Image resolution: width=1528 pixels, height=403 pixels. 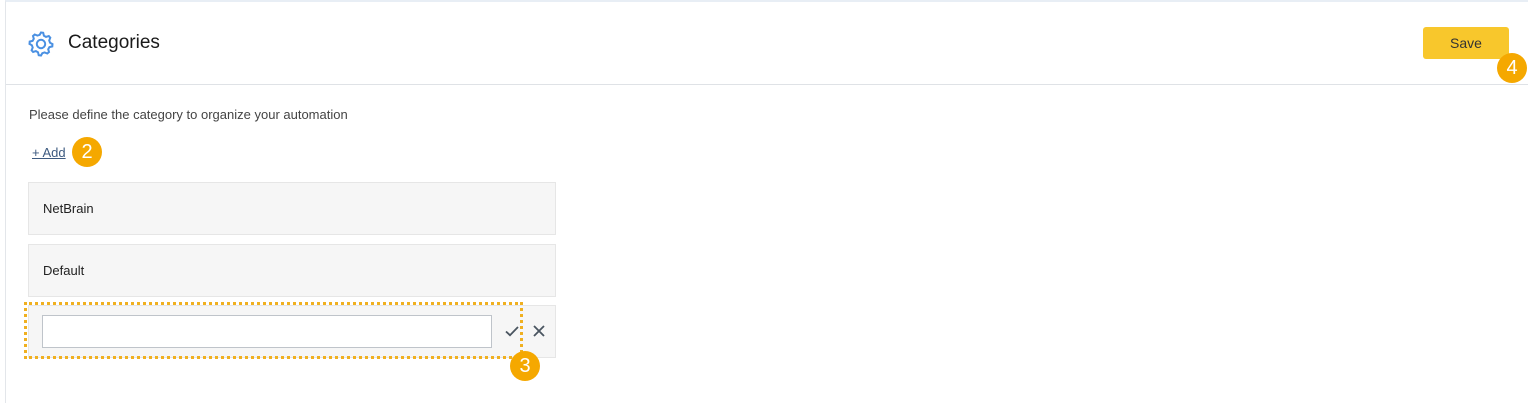 I want to click on new-category-row, so click(x=292, y=331).